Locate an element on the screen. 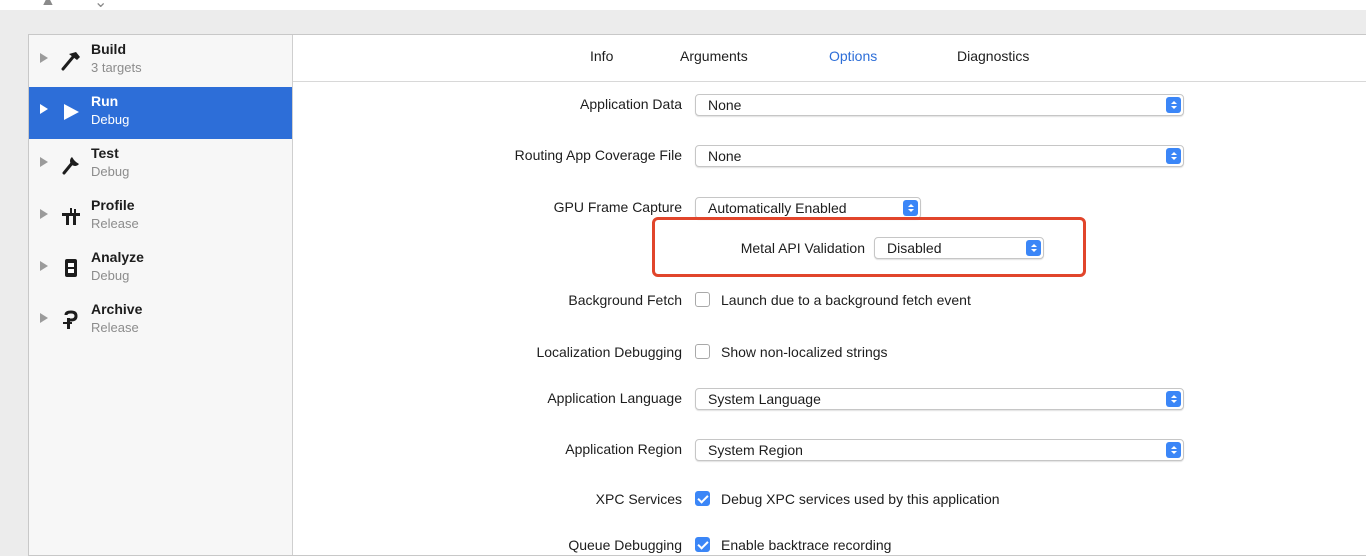 The width and height of the screenshot is (1366, 556). gpu-frame-capture-popup: Automatically Enabled is located at coordinates (808, 208).